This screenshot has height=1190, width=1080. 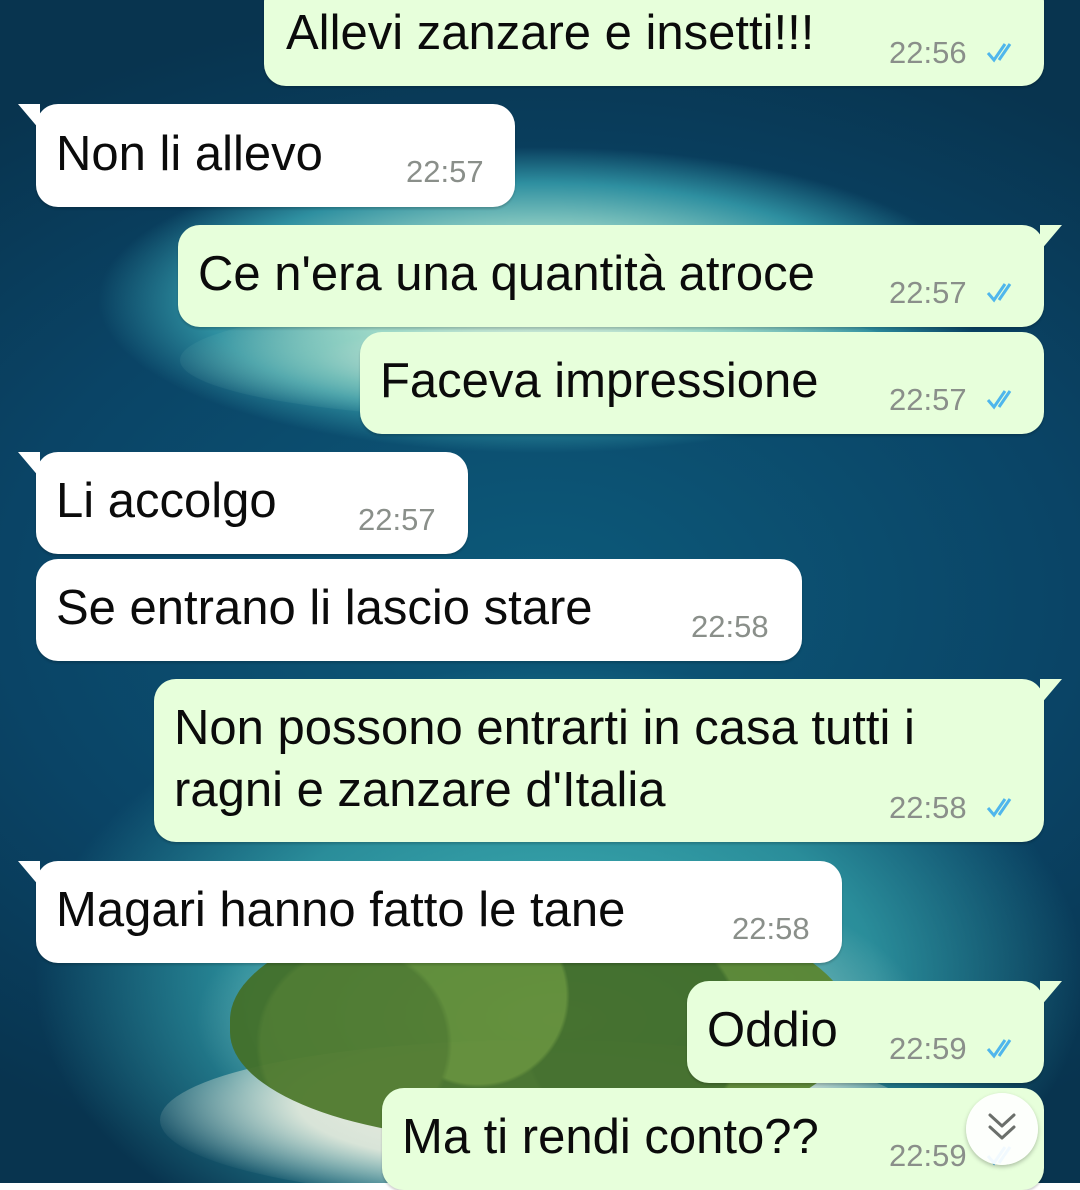 I want to click on scroll-to-bottom-button, so click(x=1002, y=1129).